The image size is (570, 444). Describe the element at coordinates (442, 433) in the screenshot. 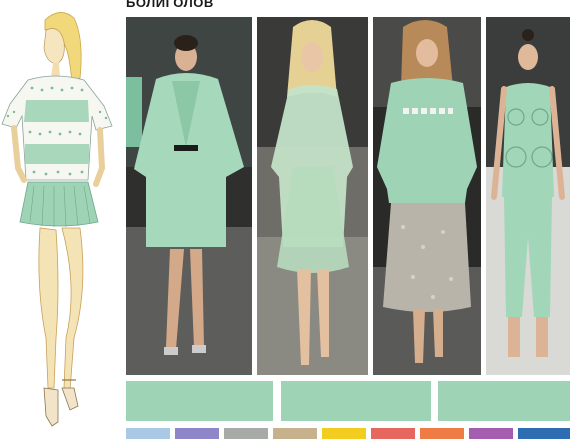

I see `accent-swatch-orange` at that location.